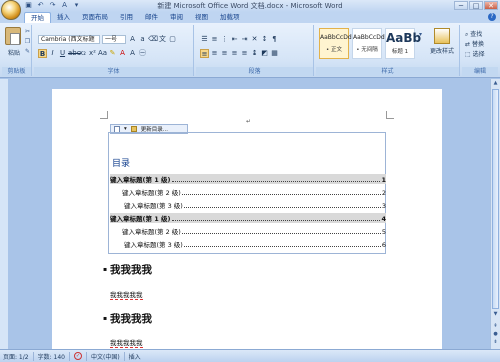 The width and height of the screenshot is (500, 362). I want to click on distribute-icon: ≡, so click(244, 53).